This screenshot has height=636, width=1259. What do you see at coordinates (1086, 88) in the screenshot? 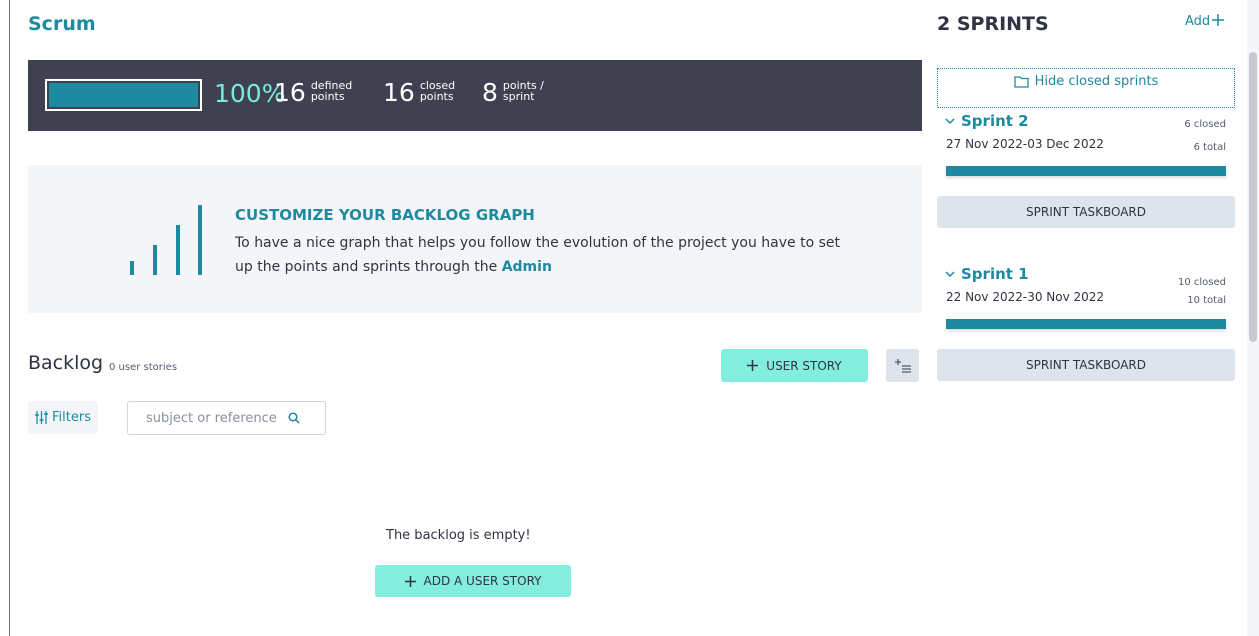
I see `hide-closed-sprints-toggle: Hide closed sprints` at bounding box center [1086, 88].